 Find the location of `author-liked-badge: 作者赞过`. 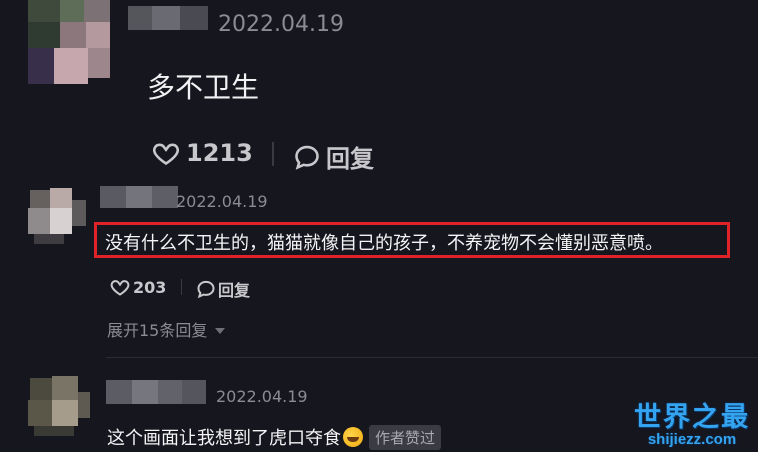

author-liked-badge: 作者赞过 is located at coordinates (405, 437).